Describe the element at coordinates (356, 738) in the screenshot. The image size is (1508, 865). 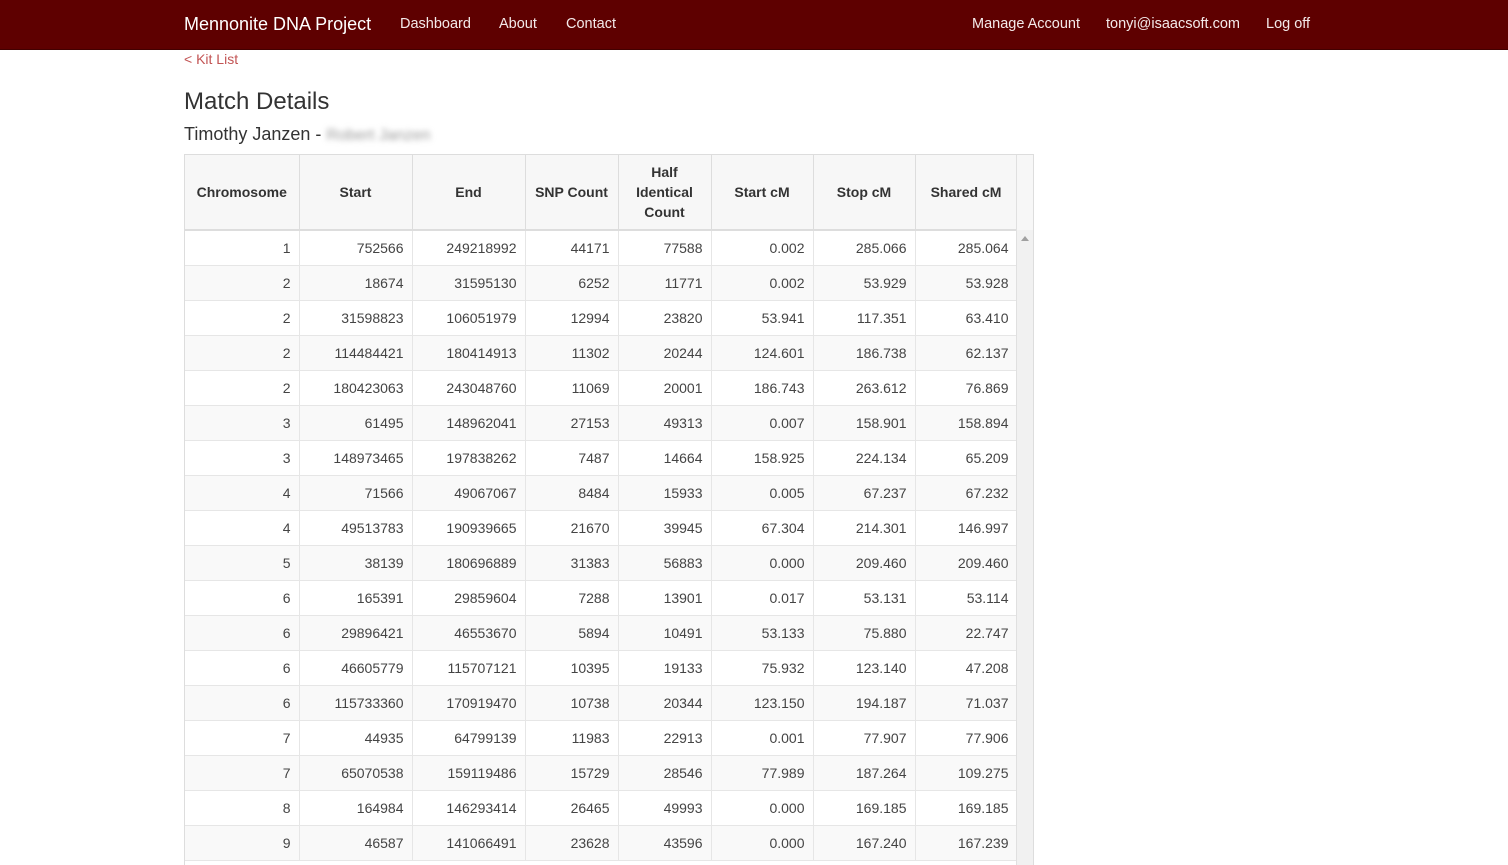
I see `table-cell: 44935` at that location.